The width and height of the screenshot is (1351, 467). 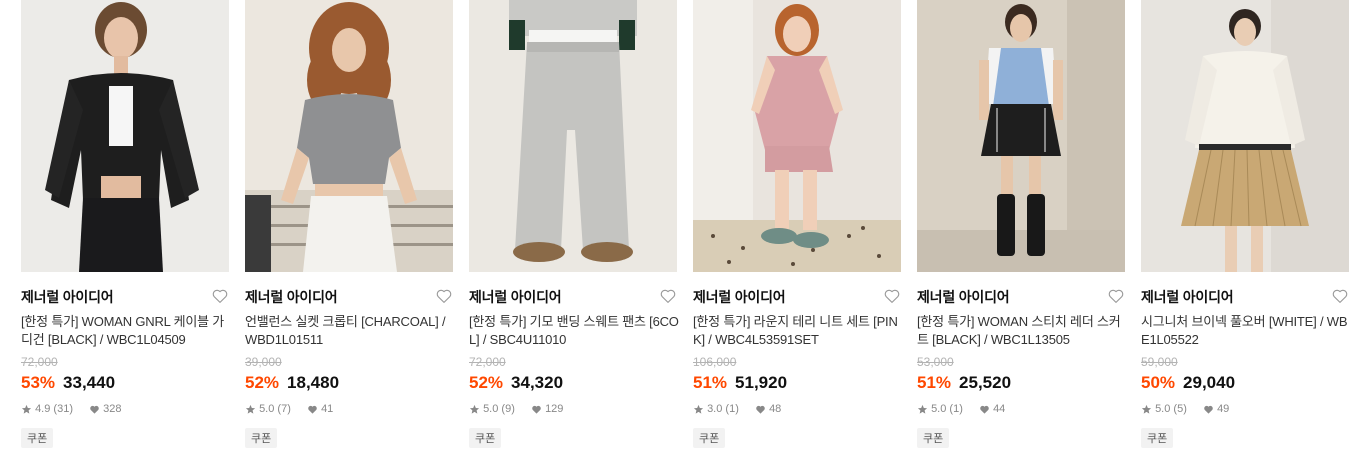 I want to click on like-count: 129, so click(x=554, y=409).